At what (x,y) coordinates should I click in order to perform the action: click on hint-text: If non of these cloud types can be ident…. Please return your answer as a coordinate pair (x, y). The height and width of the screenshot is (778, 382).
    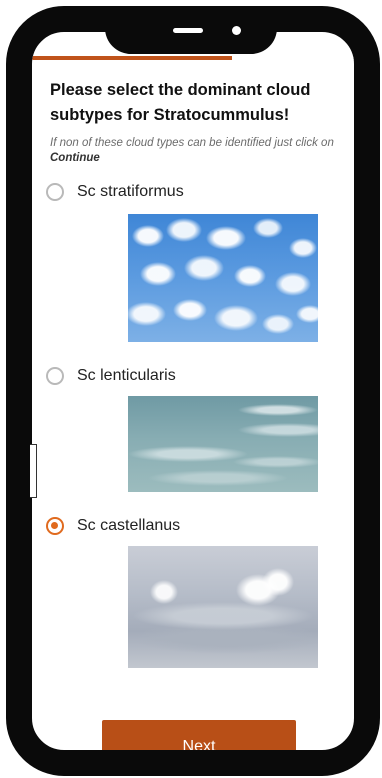
    Looking at the image, I should click on (192, 143).